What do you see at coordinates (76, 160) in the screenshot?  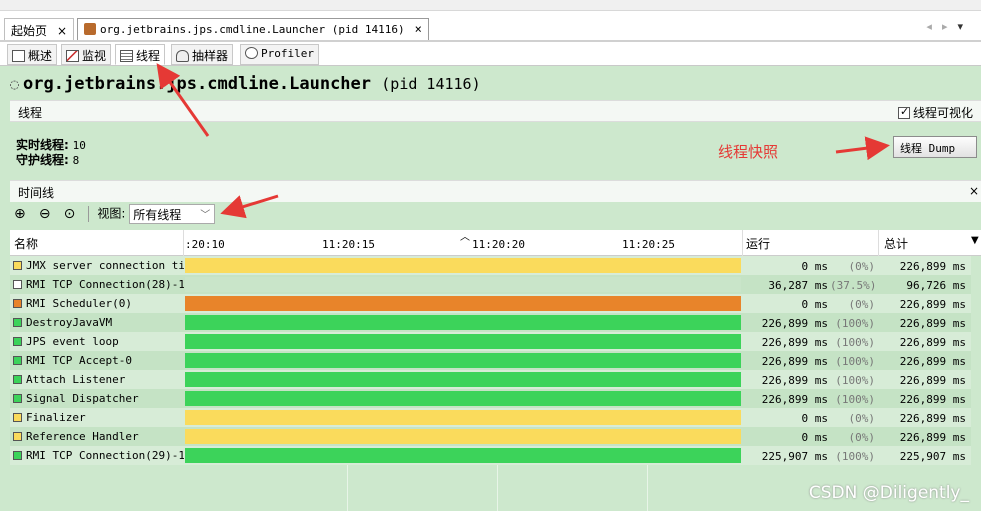 I see `daemon-threads-value: 8` at bounding box center [76, 160].